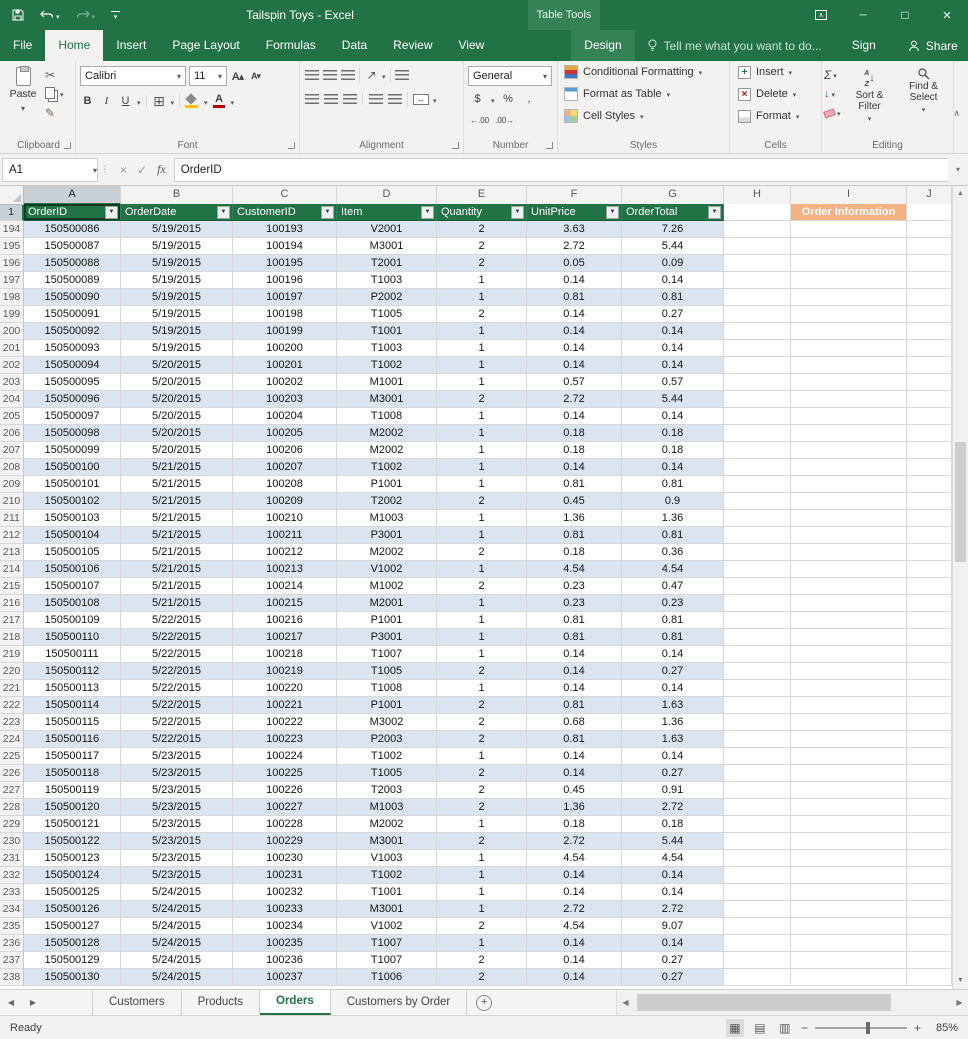 Image resolution: width=968 pixels, height=1039 pixels. What do you see at coordinates (349, 99) in the screenshot?
I see `align-right-icon` at bounding box center [349, 99].